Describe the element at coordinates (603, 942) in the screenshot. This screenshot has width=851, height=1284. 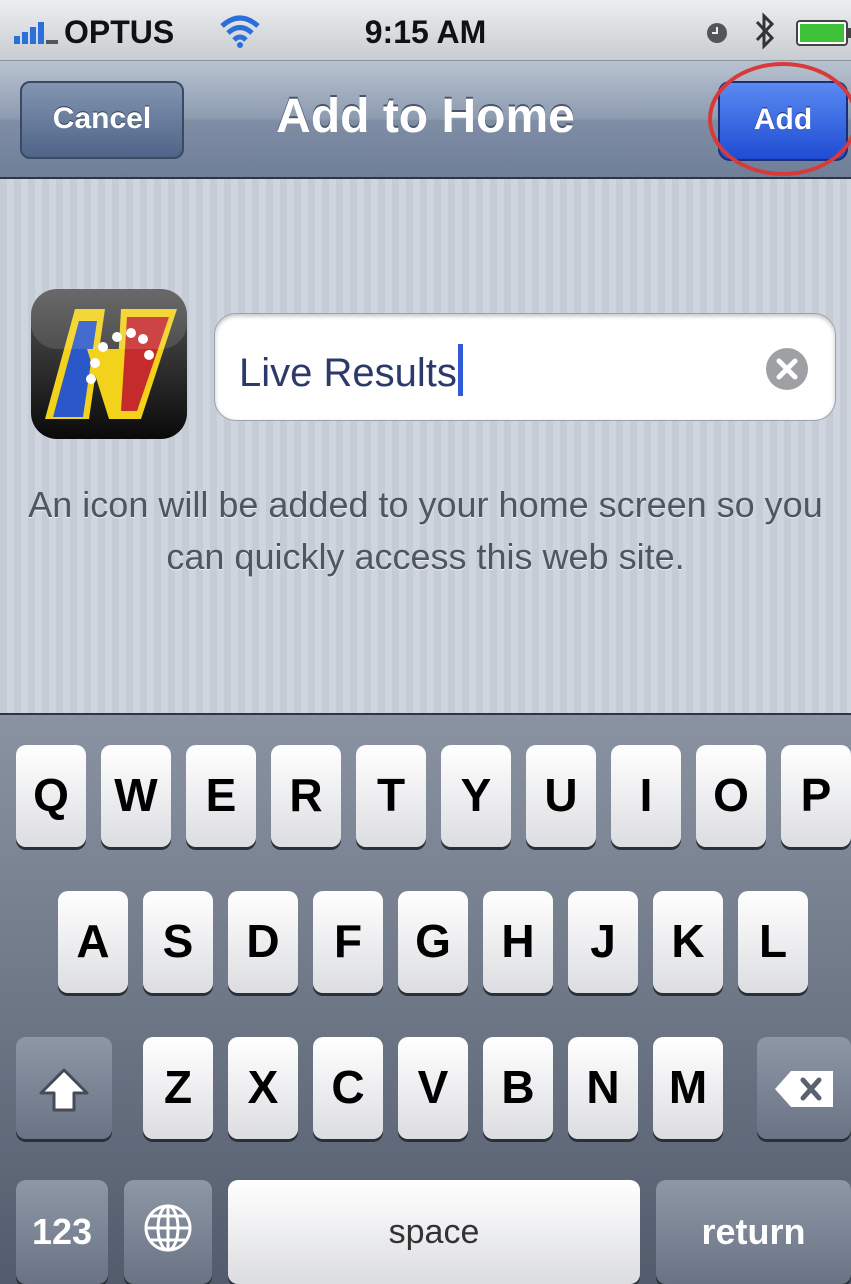
I see `key-j: J` at that location.